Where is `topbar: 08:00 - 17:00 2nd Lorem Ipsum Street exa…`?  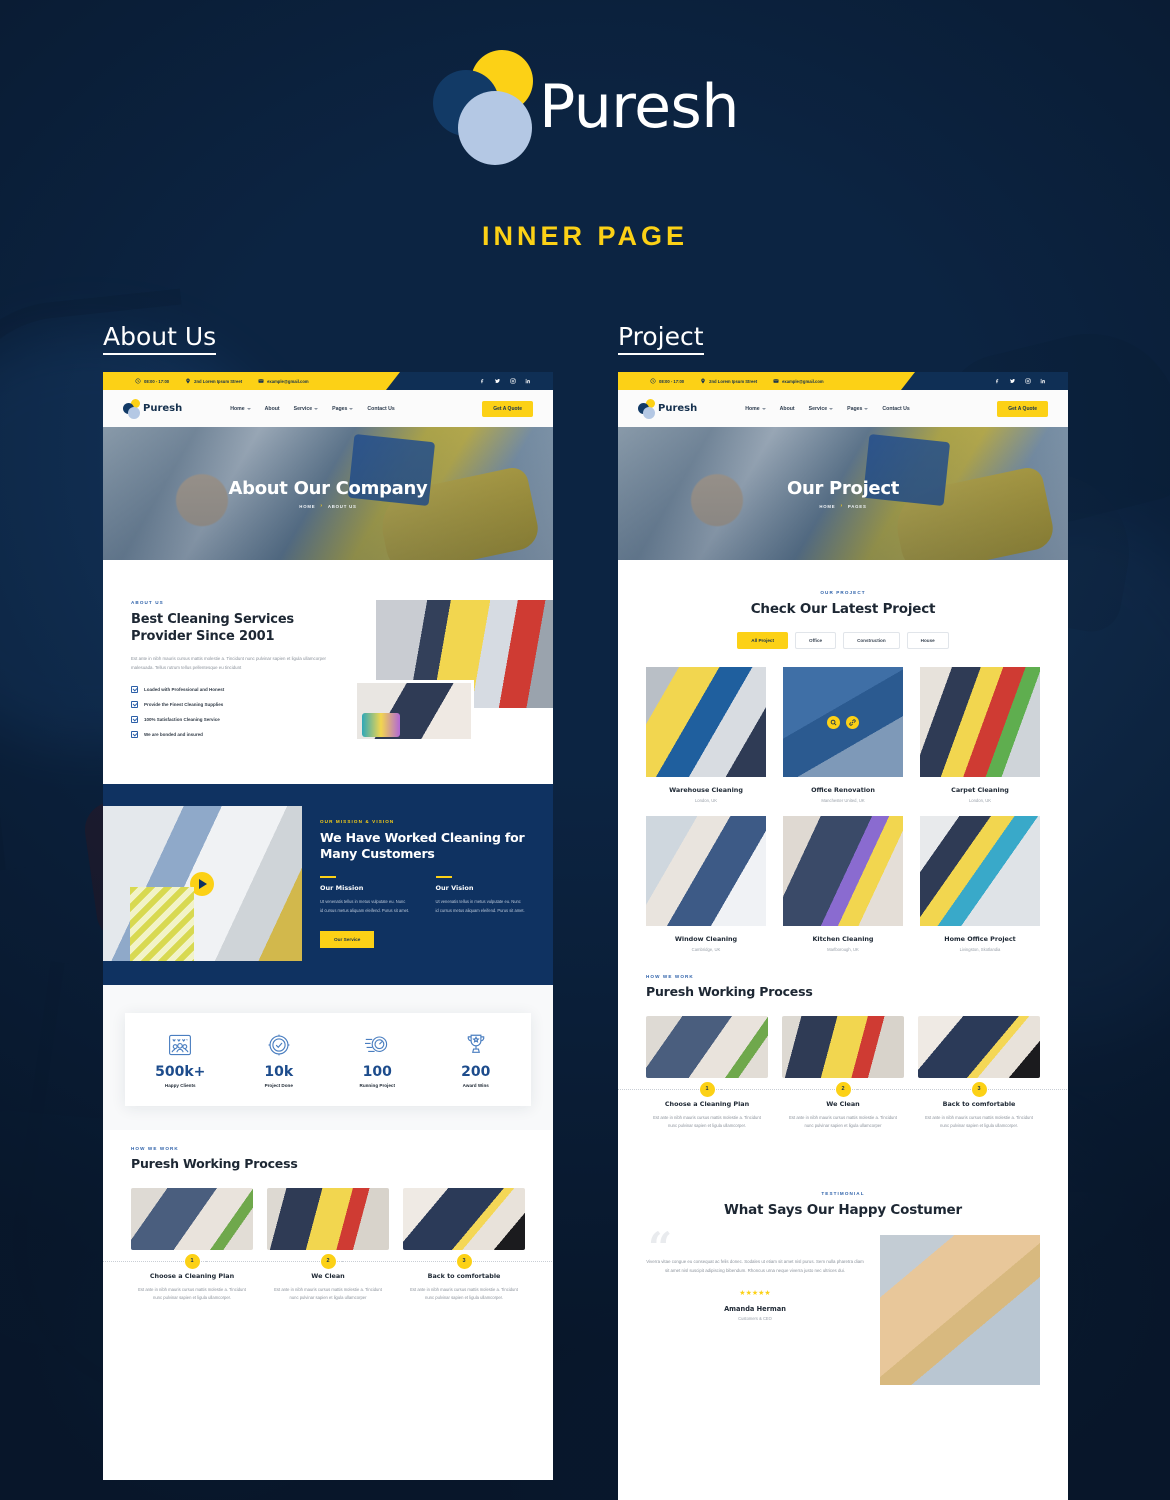 topbar: 08:00 - 17:00 2nd Lorem Ipsum Street exa… is located at coordinates (843, 381).